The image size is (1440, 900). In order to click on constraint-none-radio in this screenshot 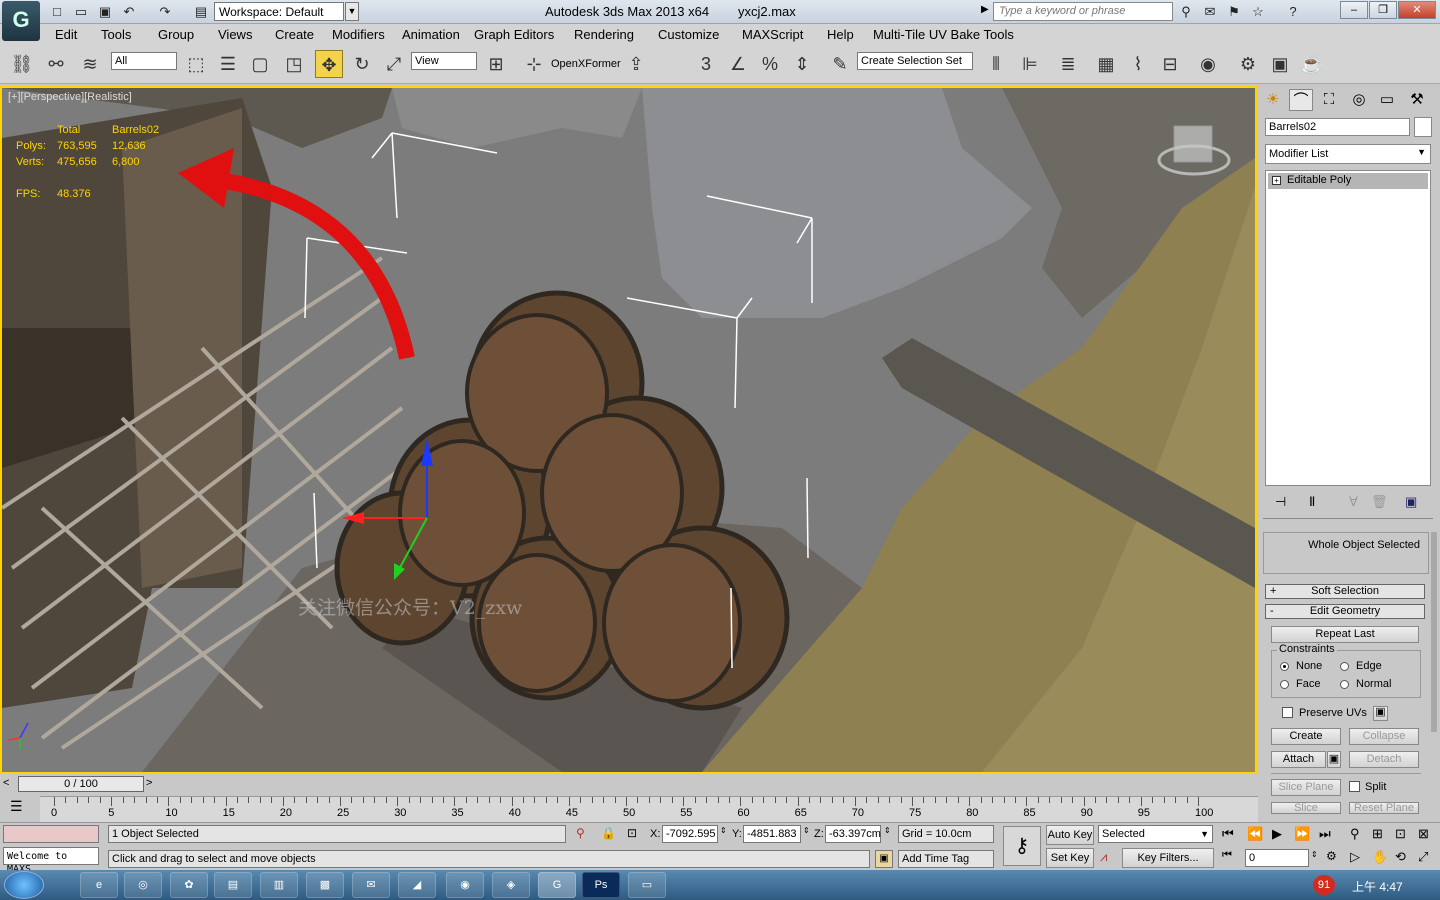, I will do `click(1284, 666)`.